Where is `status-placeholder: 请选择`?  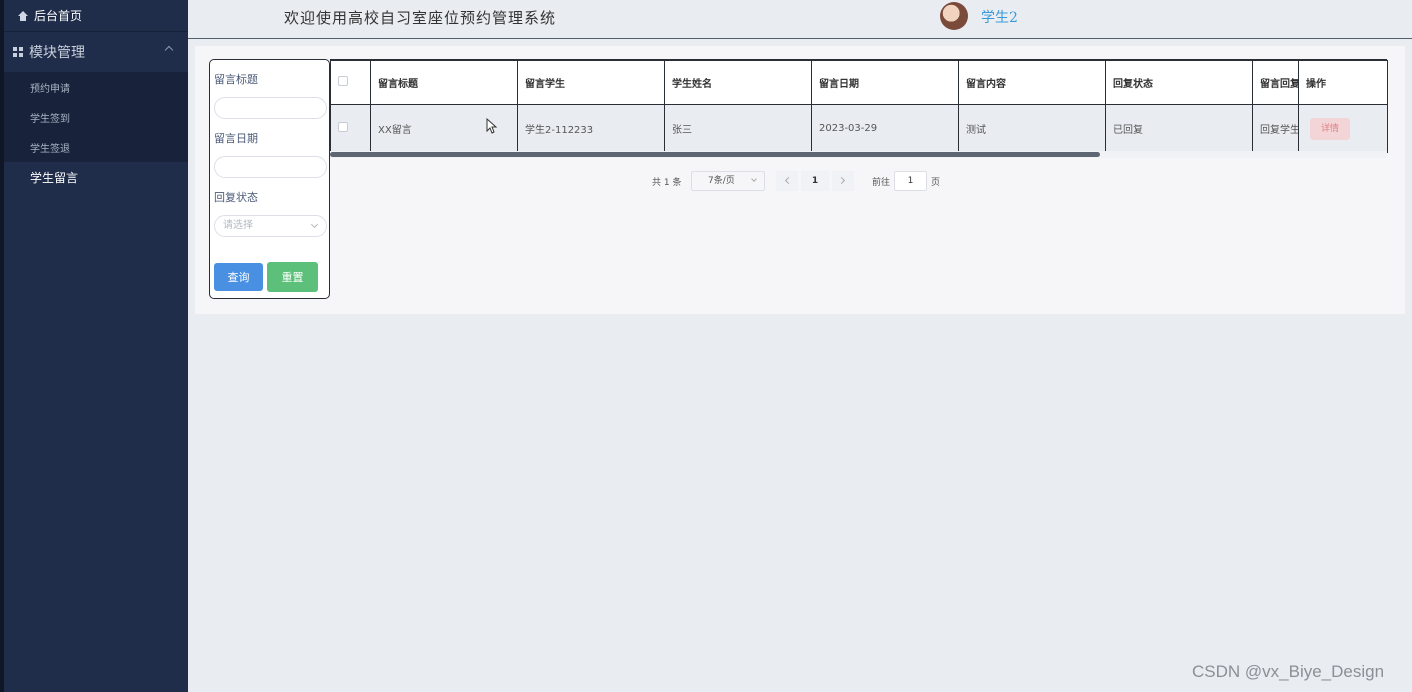
status-placeholder: 请选择 is located at coordinates (238, 225).